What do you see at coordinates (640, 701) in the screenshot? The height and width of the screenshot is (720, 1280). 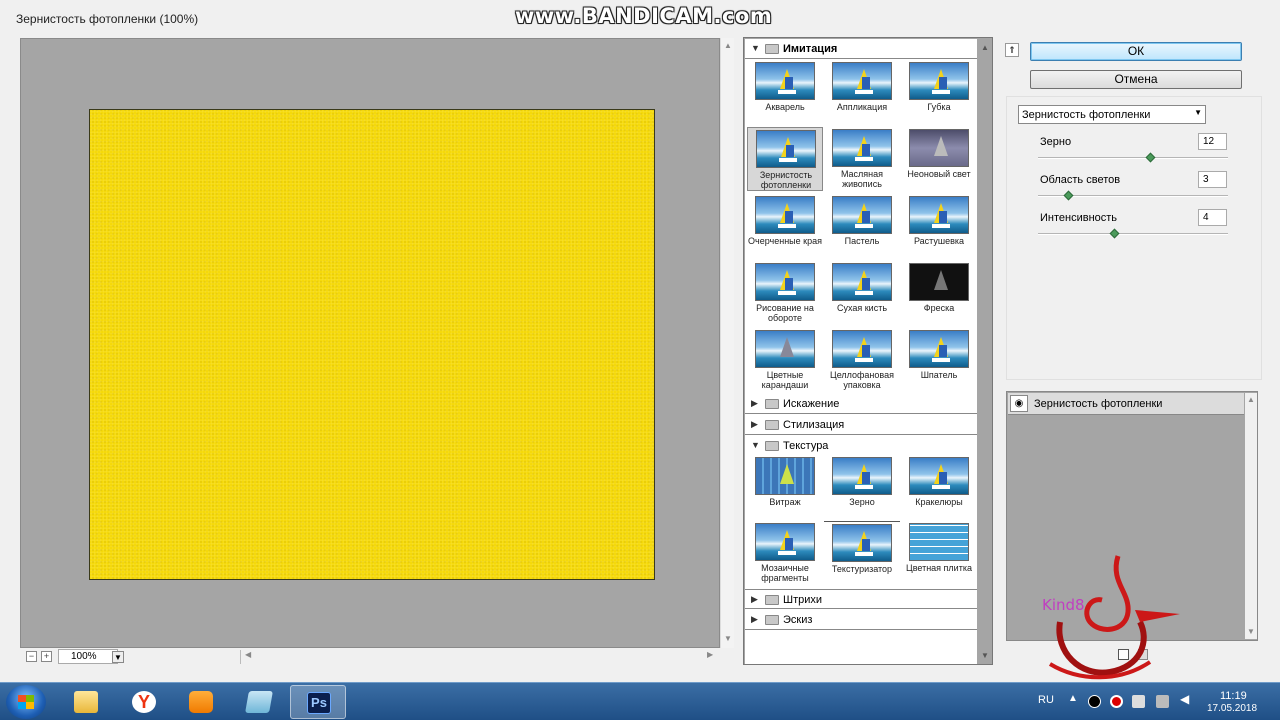 I see `taskbar: Y Ps RU ▲ ◀ 11:19 17.05.2018` at bounding box center [640, 701].